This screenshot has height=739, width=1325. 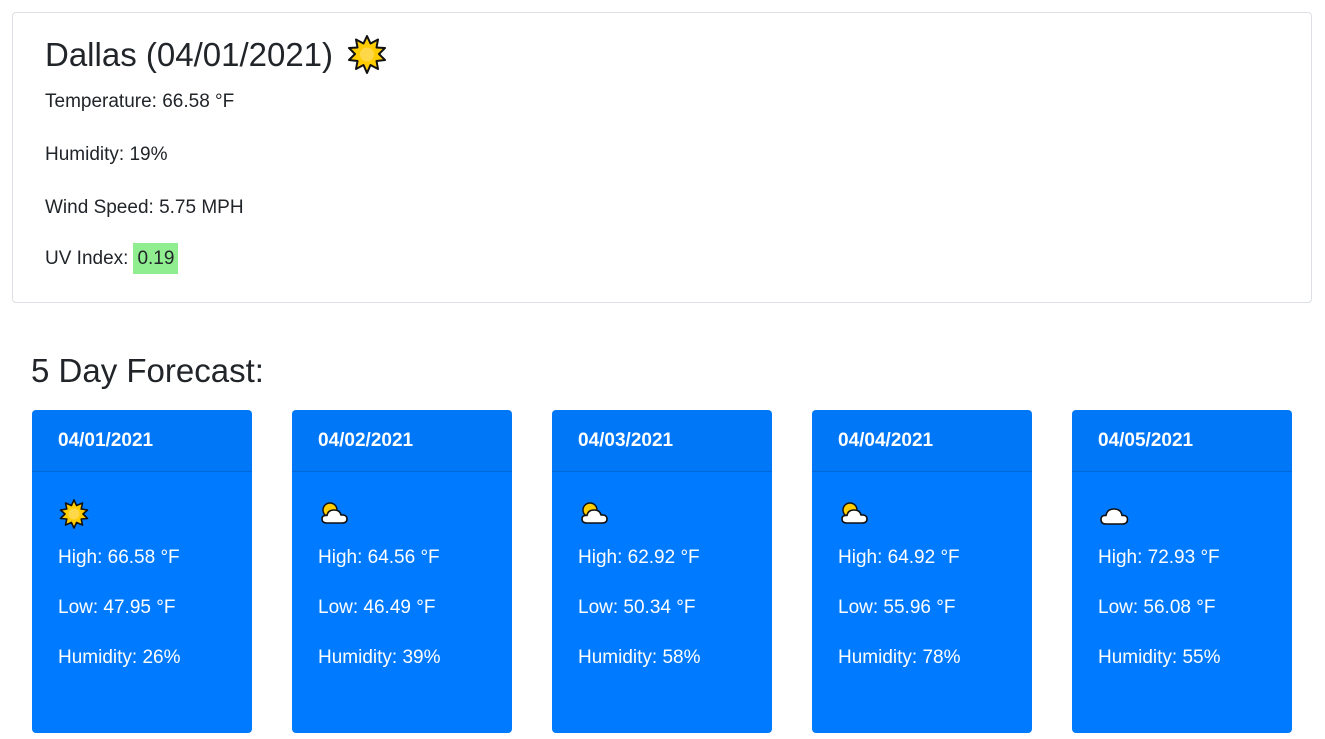 What do you see at coordinates (662, 441) in the screenshot?
I see `forecast-date: 04/03/2021` at bounding box center [662, 441].